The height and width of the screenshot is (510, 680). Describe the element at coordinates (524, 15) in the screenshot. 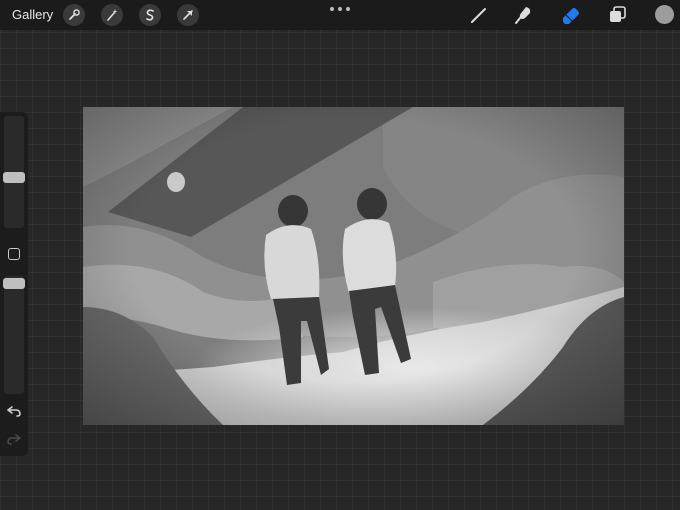

I see `smudge-icon` at that location.